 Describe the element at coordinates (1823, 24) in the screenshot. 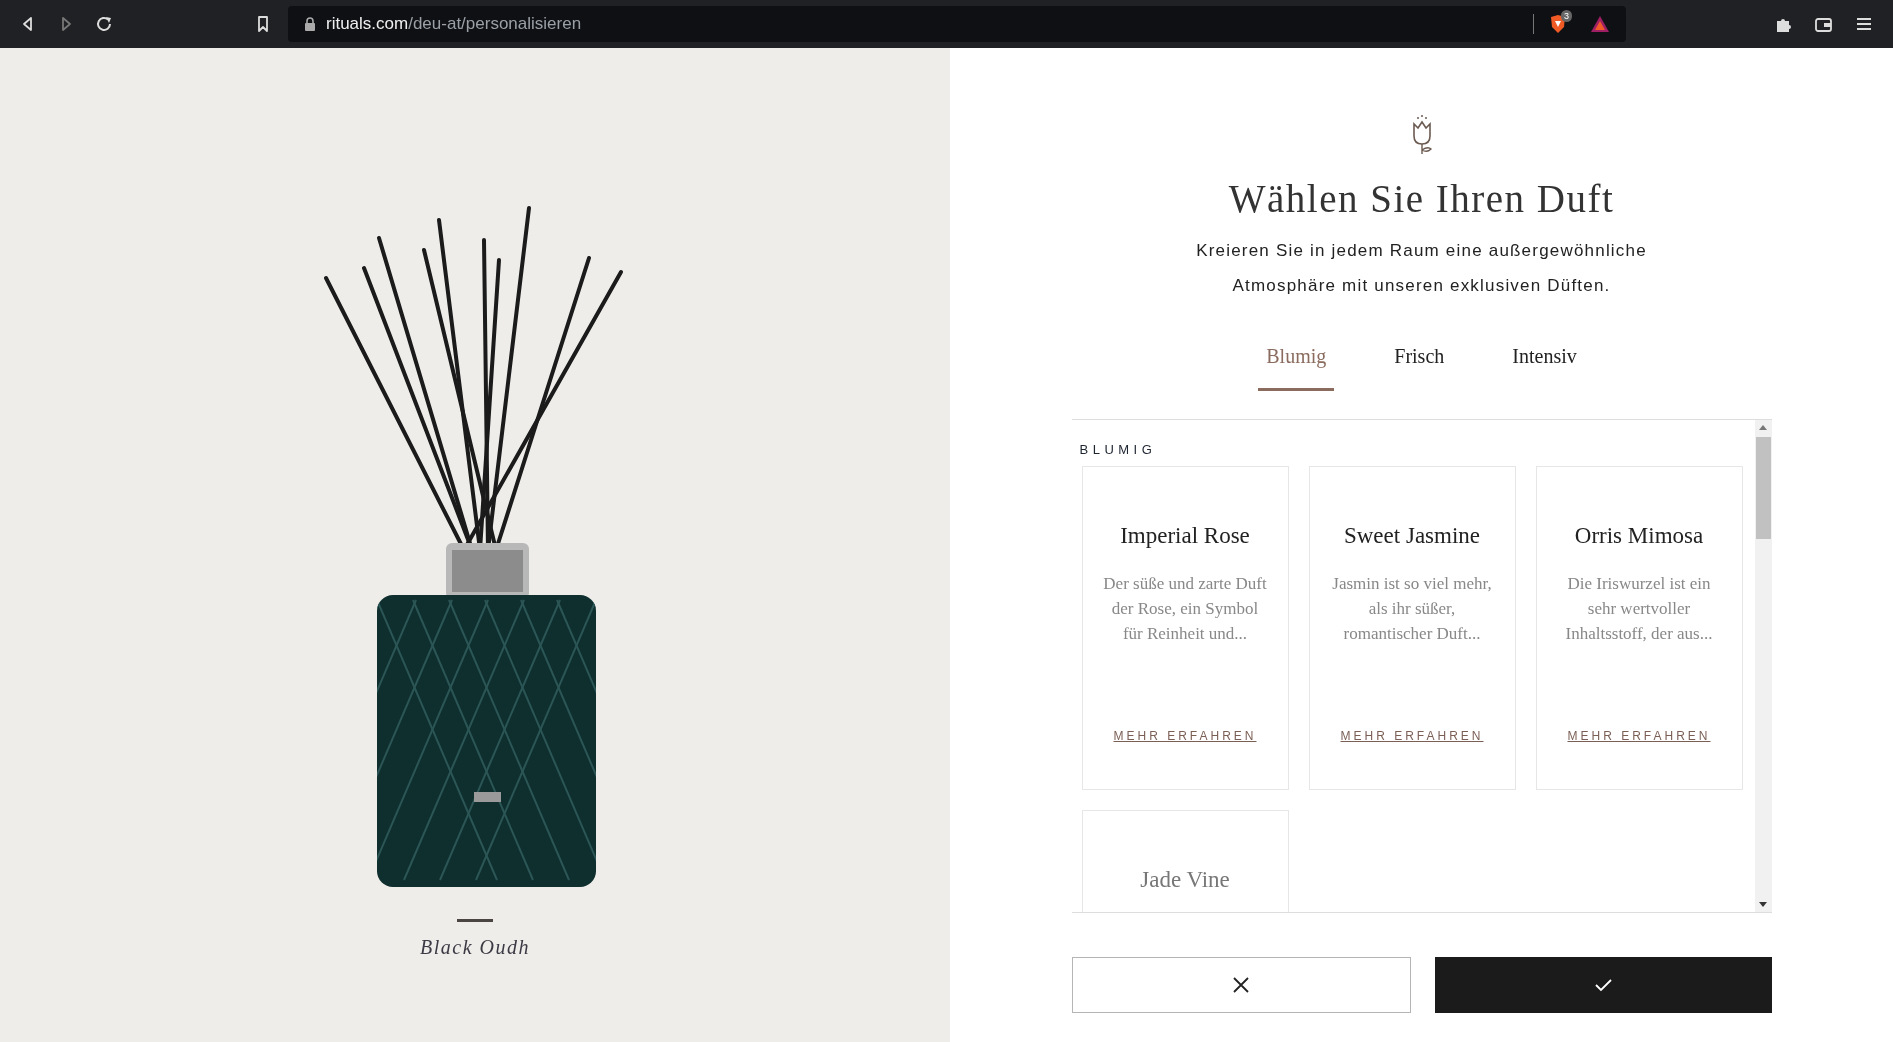

I see `wallet-icon` at that location.